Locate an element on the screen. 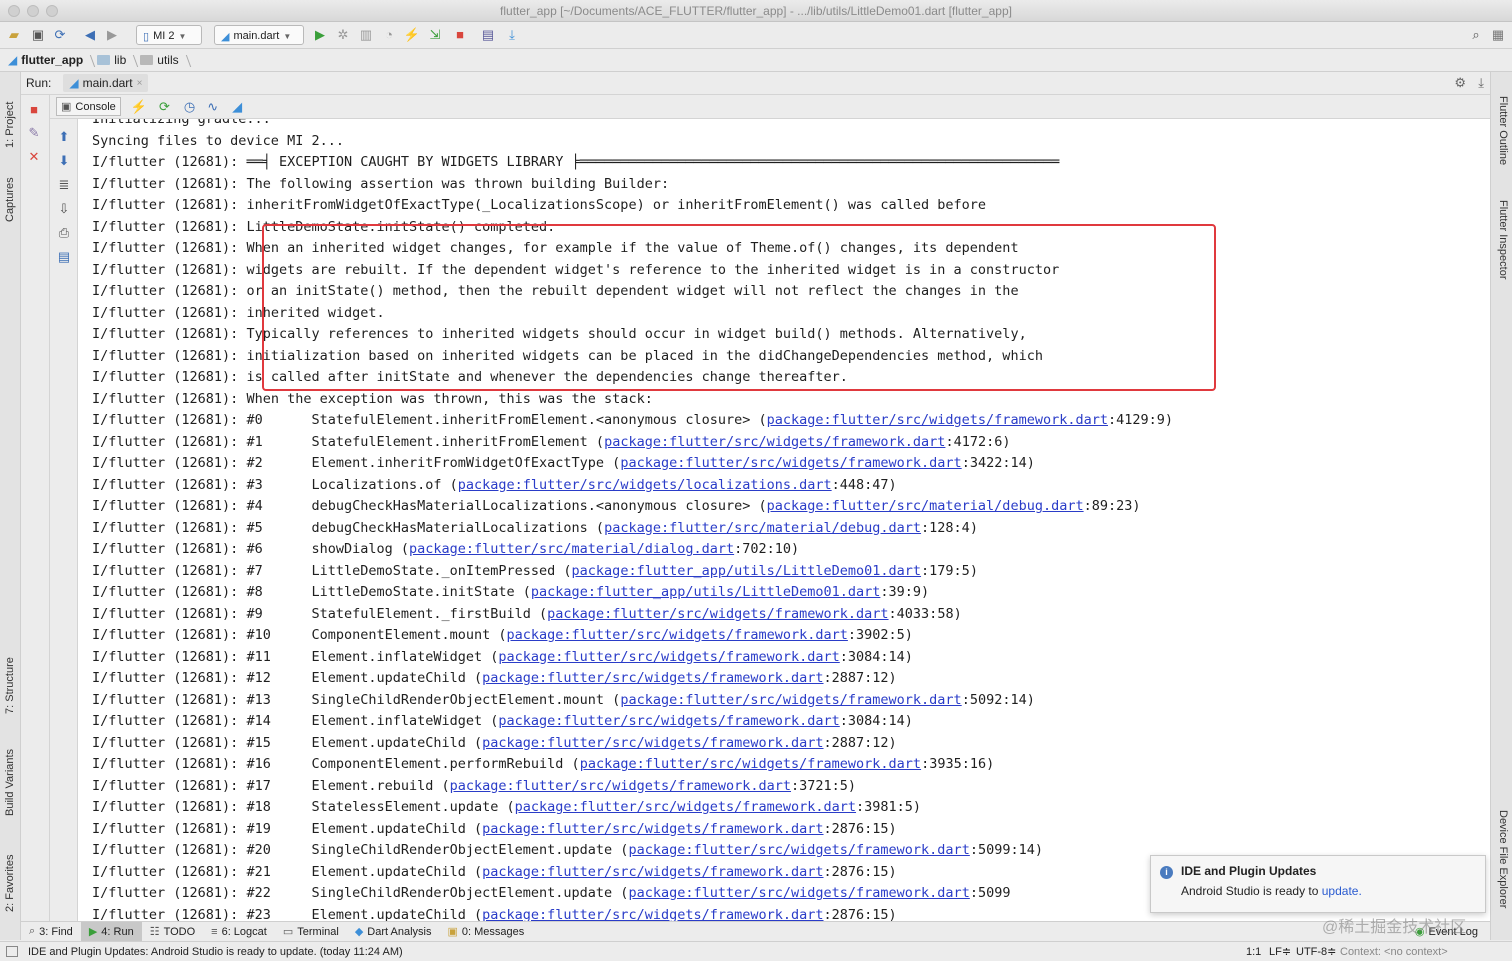  breadcrumb-project: ◢ flutter_app is located at coordinates (50, 60).